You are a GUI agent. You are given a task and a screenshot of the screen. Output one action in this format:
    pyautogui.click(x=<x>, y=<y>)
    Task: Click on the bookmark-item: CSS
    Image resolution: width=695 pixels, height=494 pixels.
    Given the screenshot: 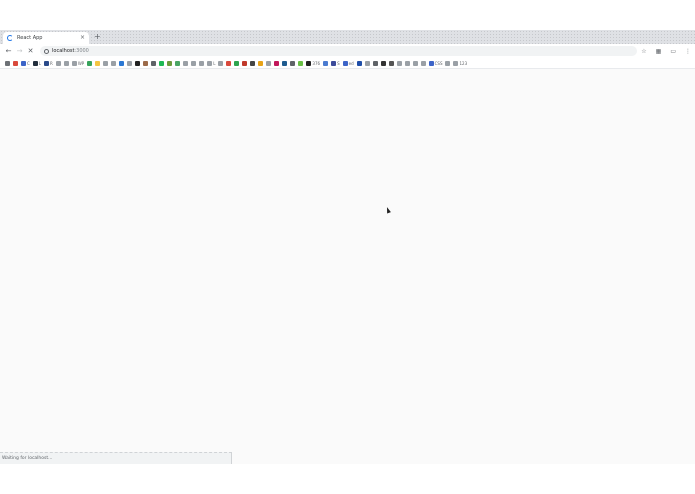 What is the action you would take?
    pyautogui.click(x=435, y=63)
    